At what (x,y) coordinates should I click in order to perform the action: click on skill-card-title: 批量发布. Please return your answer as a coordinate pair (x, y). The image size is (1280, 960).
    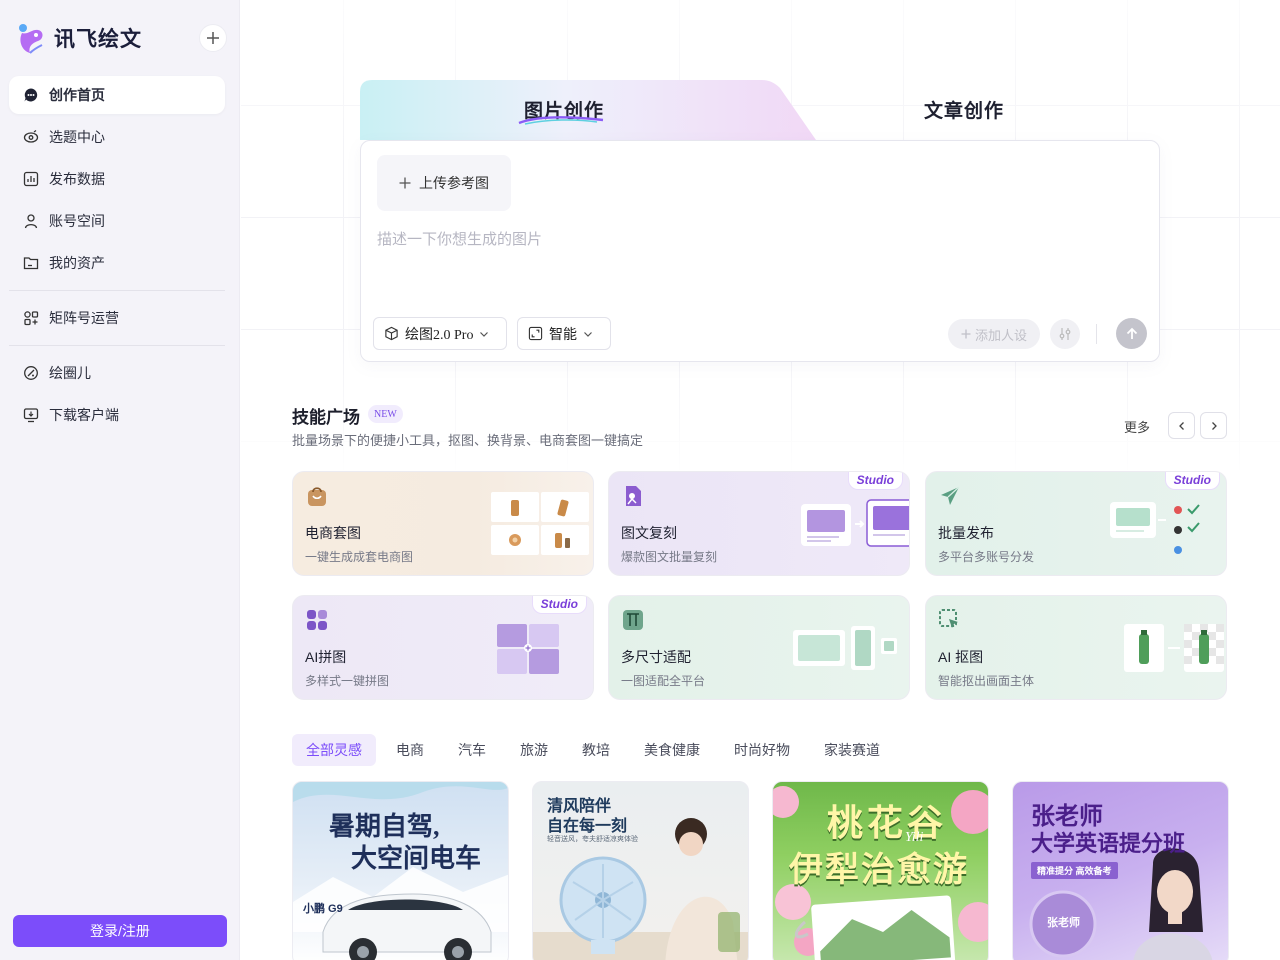
    Looking at the image, I should click on (966, 533).